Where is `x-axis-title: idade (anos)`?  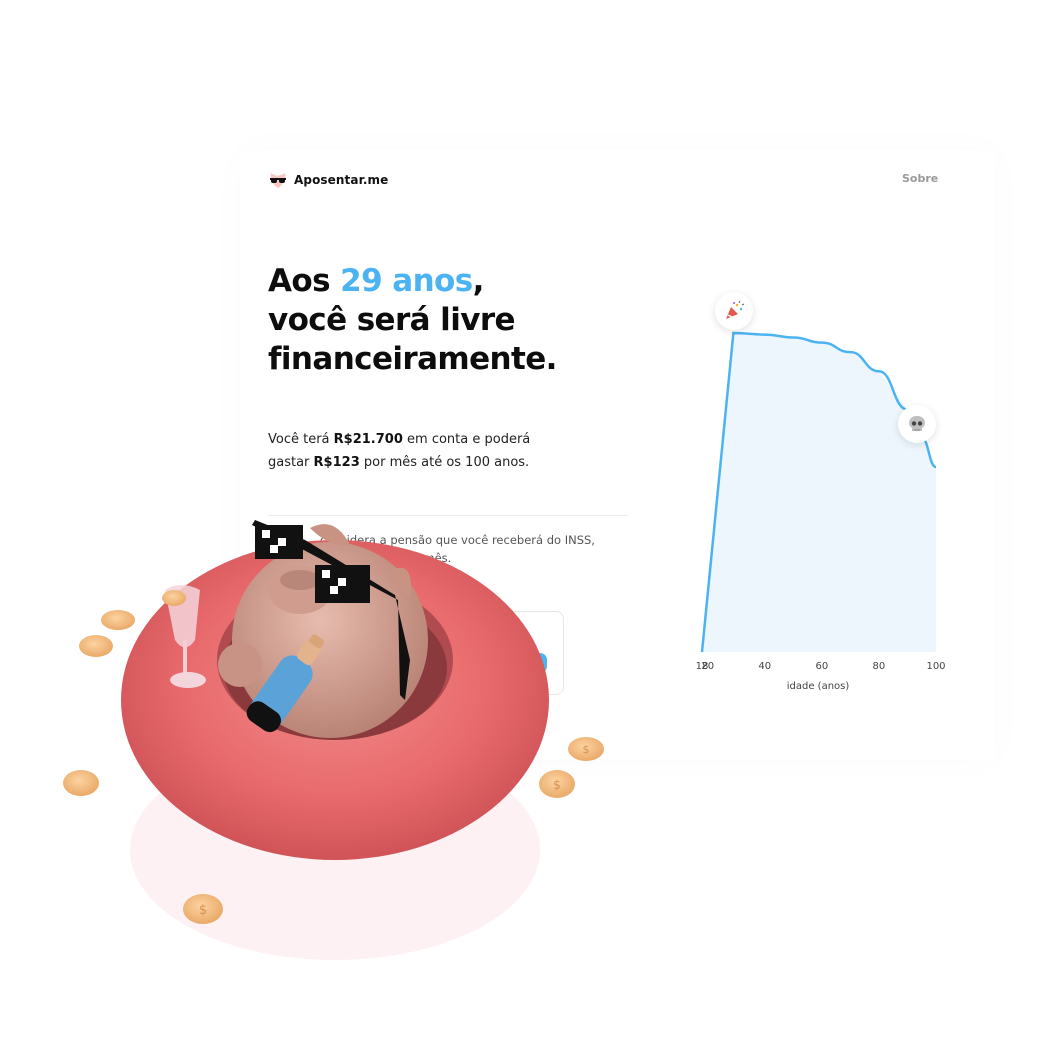 x-axis-title: idade (anos) is located at coordinates (818, 686).